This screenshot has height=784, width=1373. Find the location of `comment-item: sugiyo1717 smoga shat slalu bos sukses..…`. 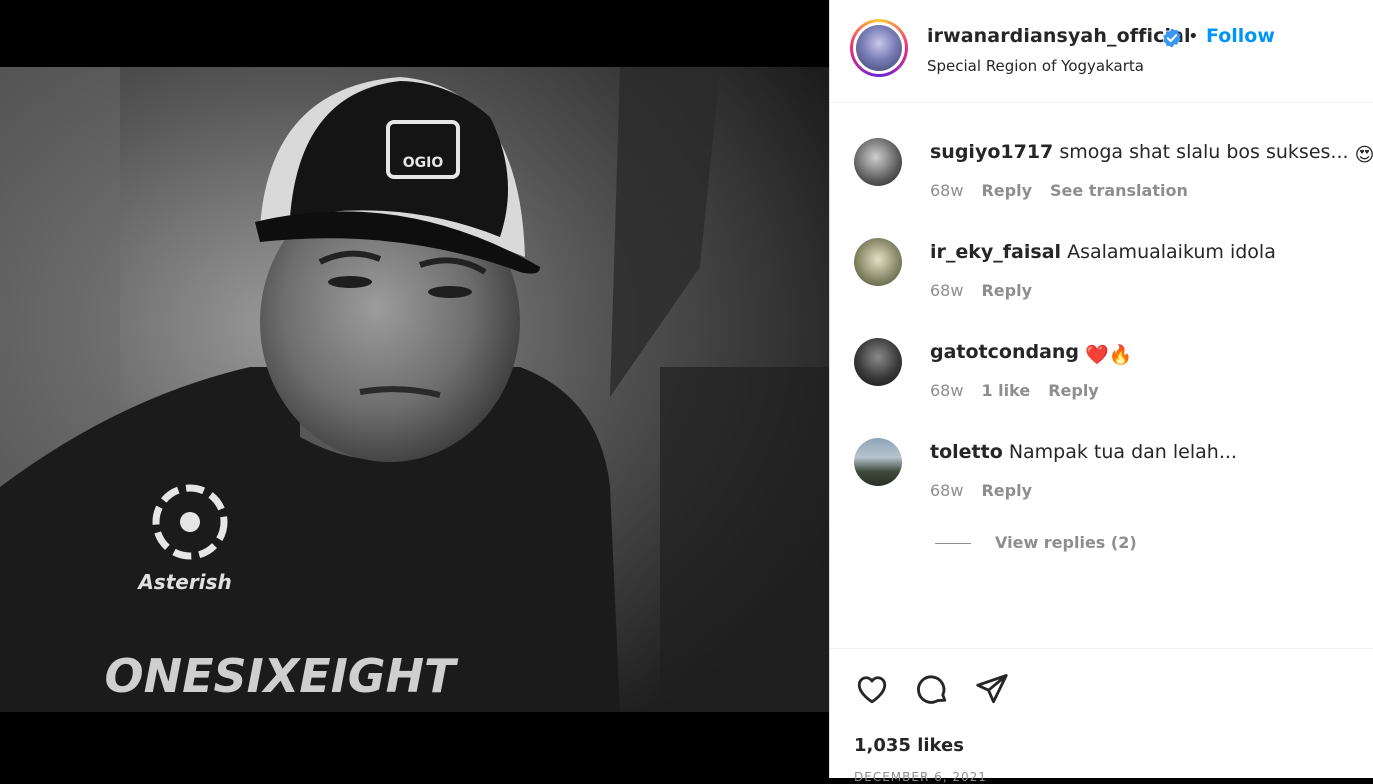

comment-item: sugiyo1717 smoga shat slalu bos sukses..… is located at coordinates (1113, 151).